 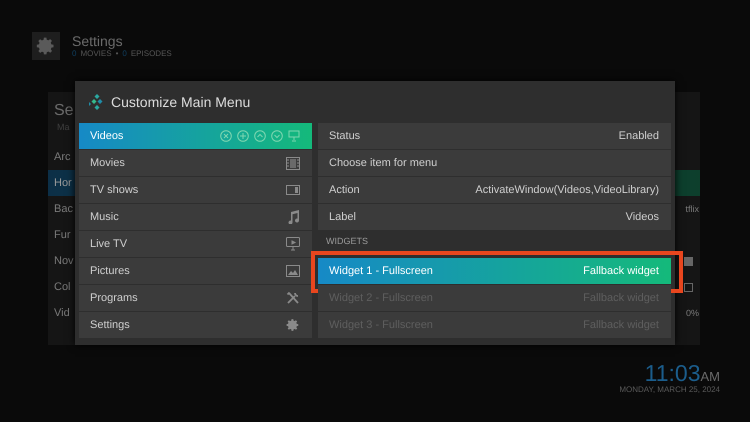 What do you see at coordinates (692, 313) in the screenshot?
I see `value-text: 0%` at bounding box center [692, 313].